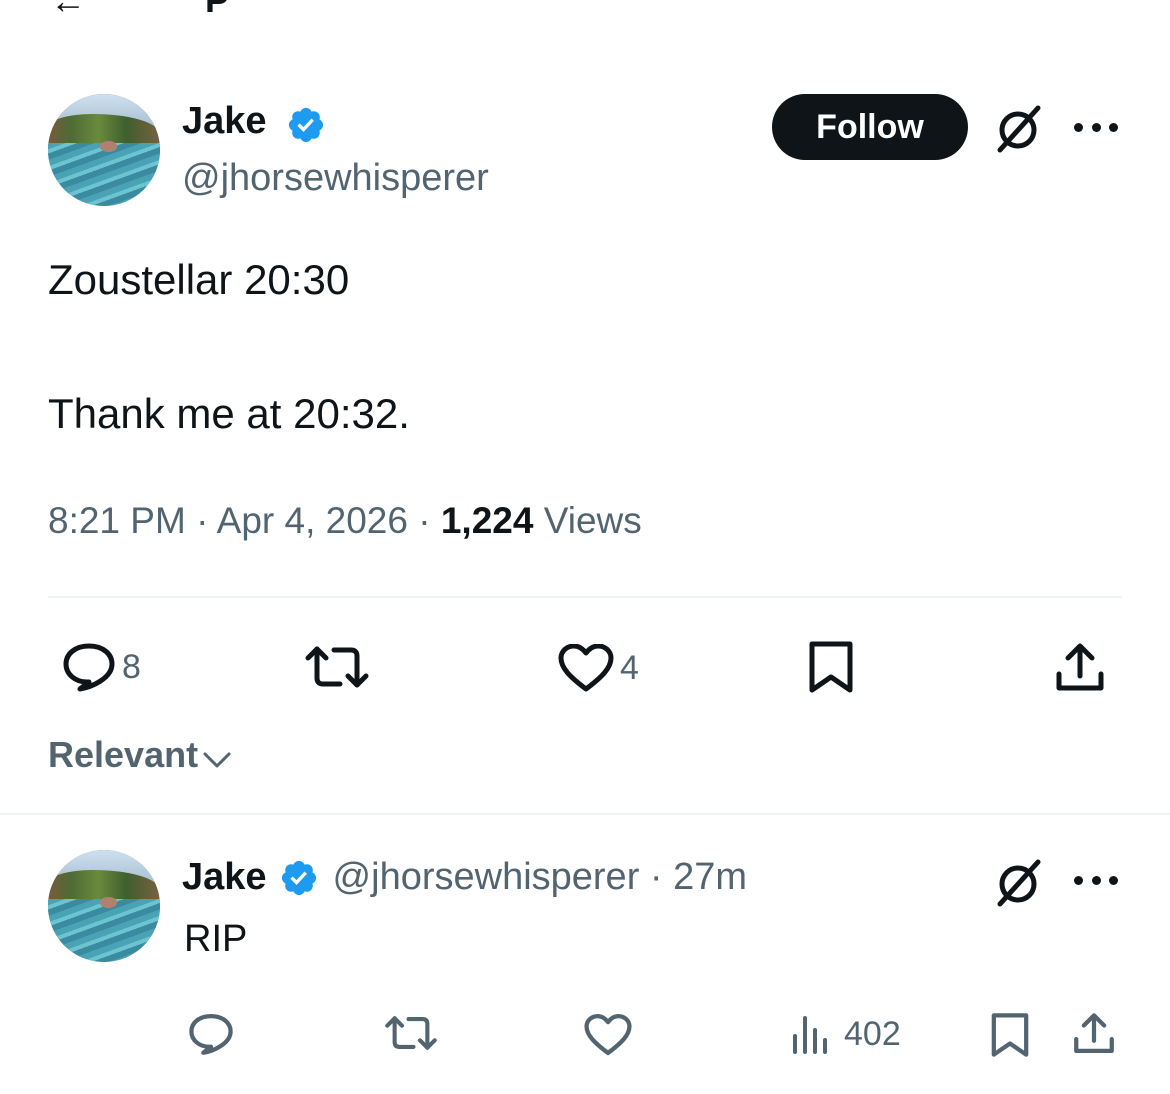 Image resolution: width=1170 pixels, height=1094 pixels. What do you see at coordinates (117, 520) in the screenshot?
I see `tweet-time: 8:21 PM` at bounding box center [117, 520].